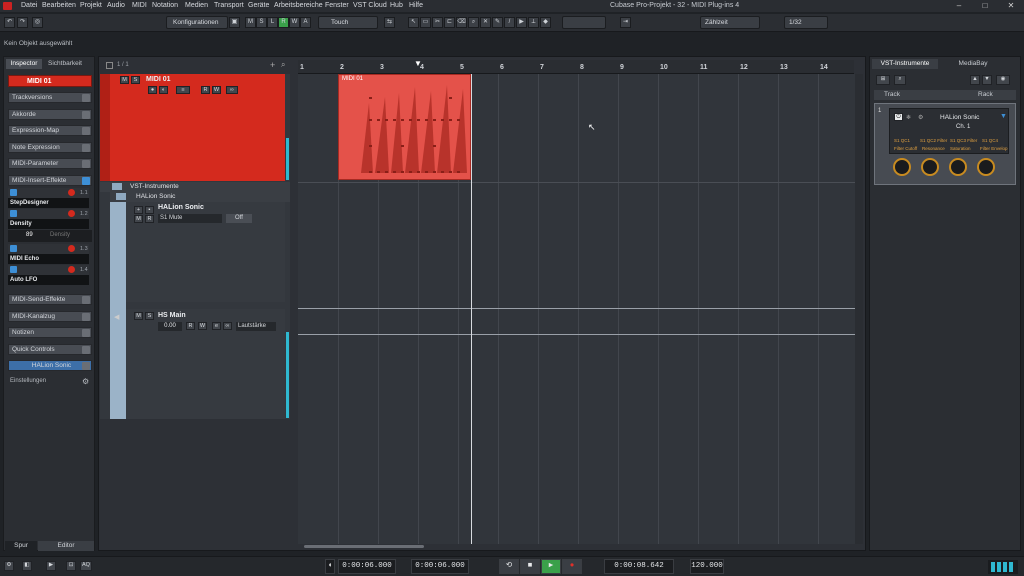  What do you see at coordinates (66, 546) in the screenshot?
I see `tab-editor: Editor` at bounding box center [66, 546].